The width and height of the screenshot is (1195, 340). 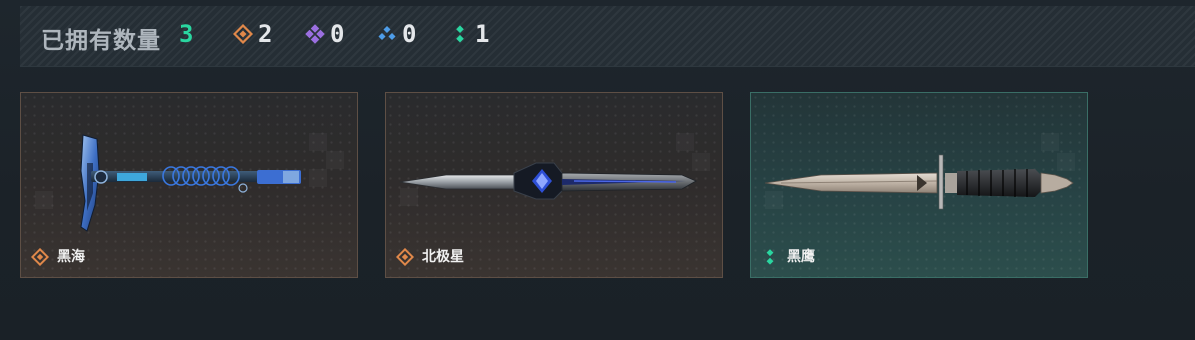 I want to click on owned-count-title: 已拥有数量, so click(x=101, y=41).